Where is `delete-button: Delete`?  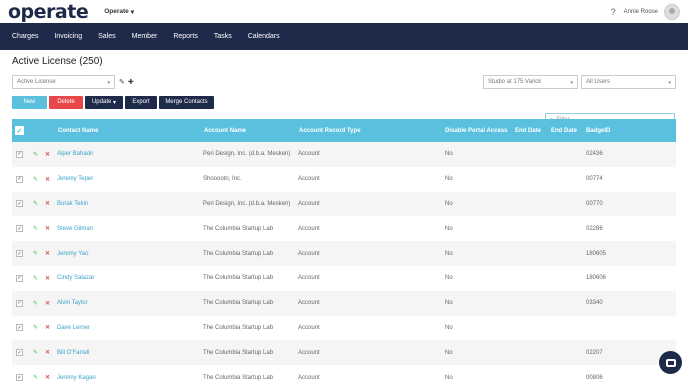 delete-button: Delete is located at coordinates (66, 102).